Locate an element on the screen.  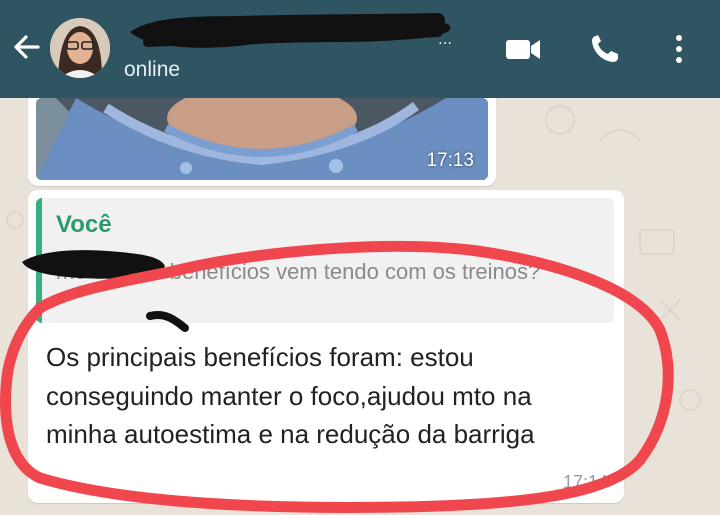
avatar is located at coordinates (80, 48).